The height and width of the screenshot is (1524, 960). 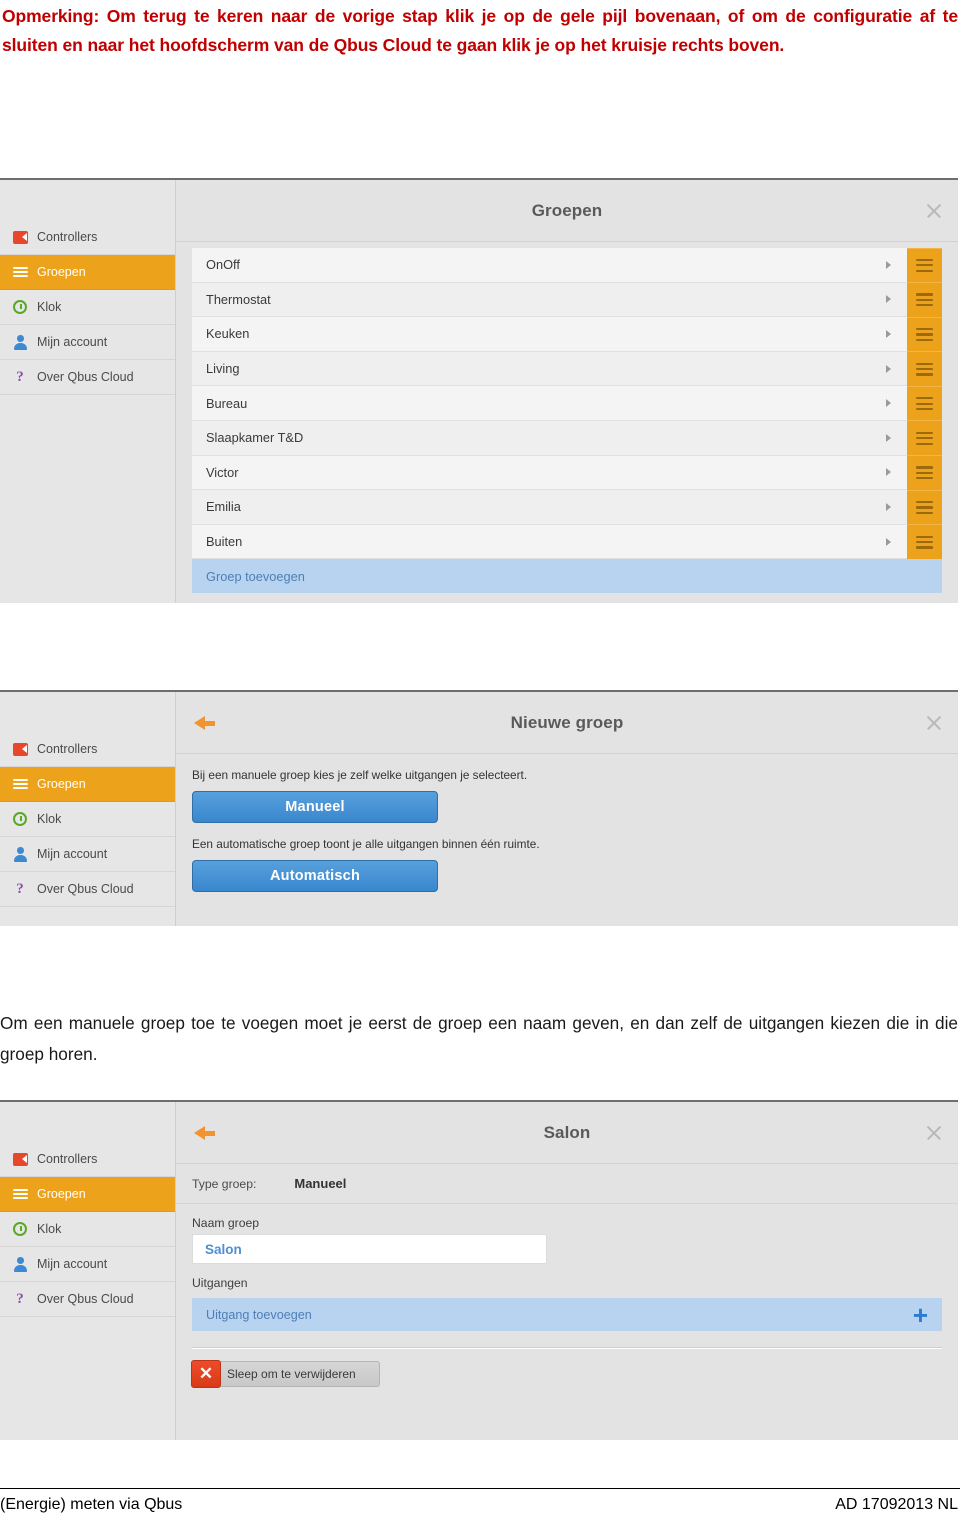 I want to click on add-output-button: Uitgang toevoegen +, so click(x=567, y=1314).